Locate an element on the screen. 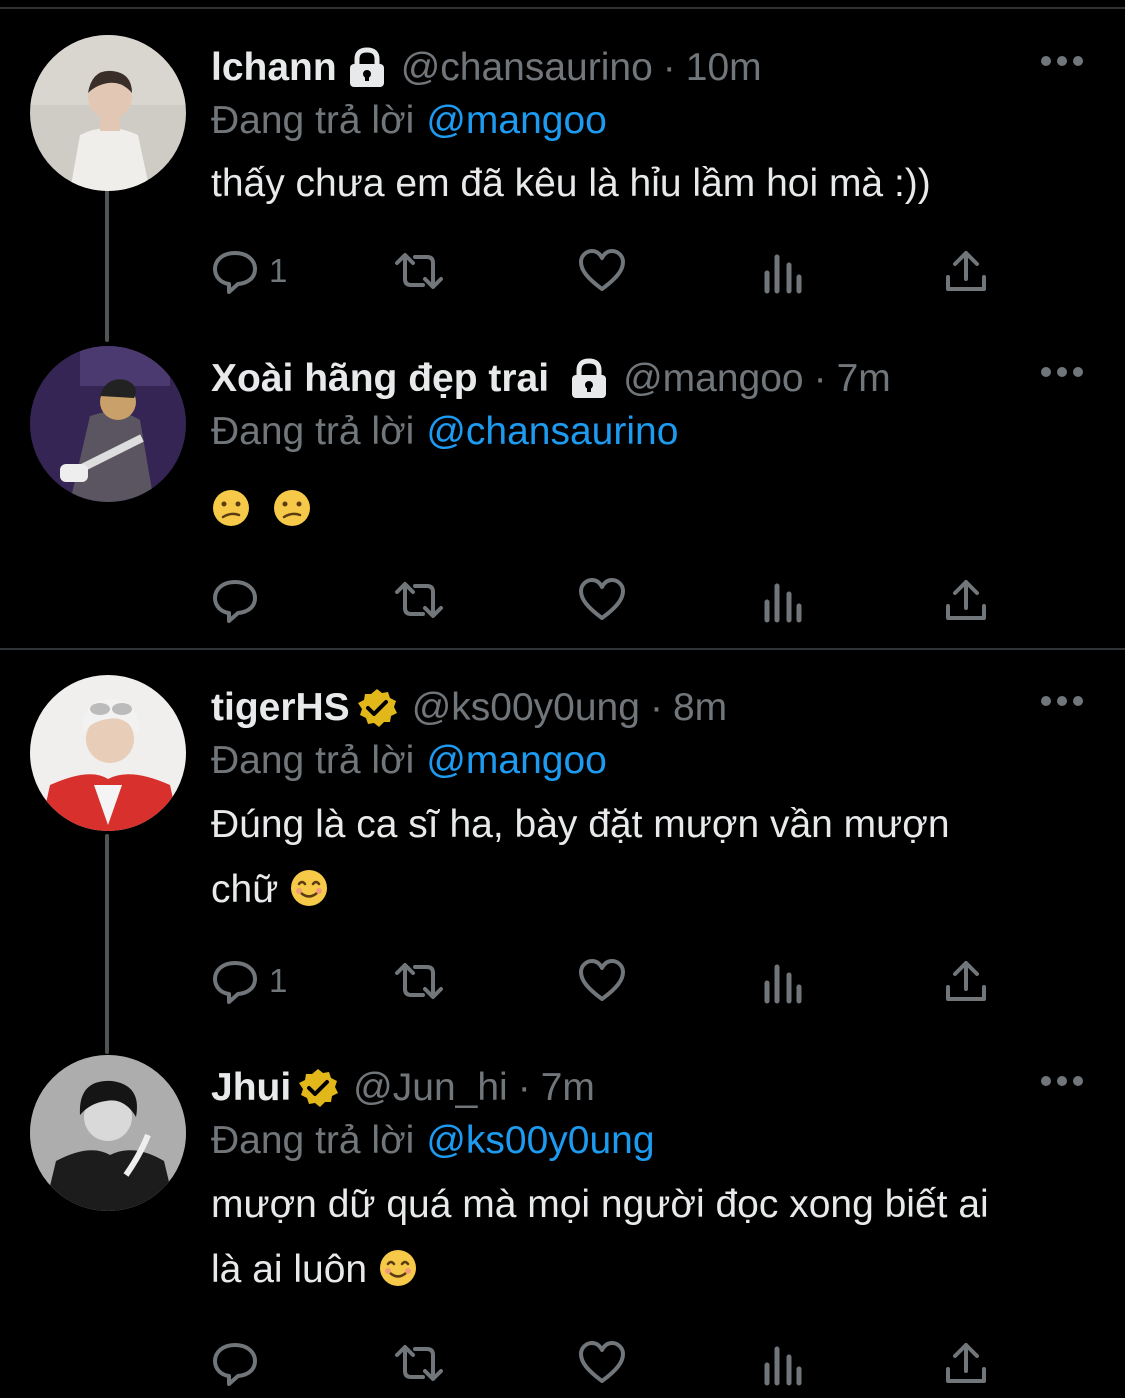 The width and height of the screenshot is (1125, 1398). replying-to: Đang trả lời @chansaurino is located at coordinates (444, 432).